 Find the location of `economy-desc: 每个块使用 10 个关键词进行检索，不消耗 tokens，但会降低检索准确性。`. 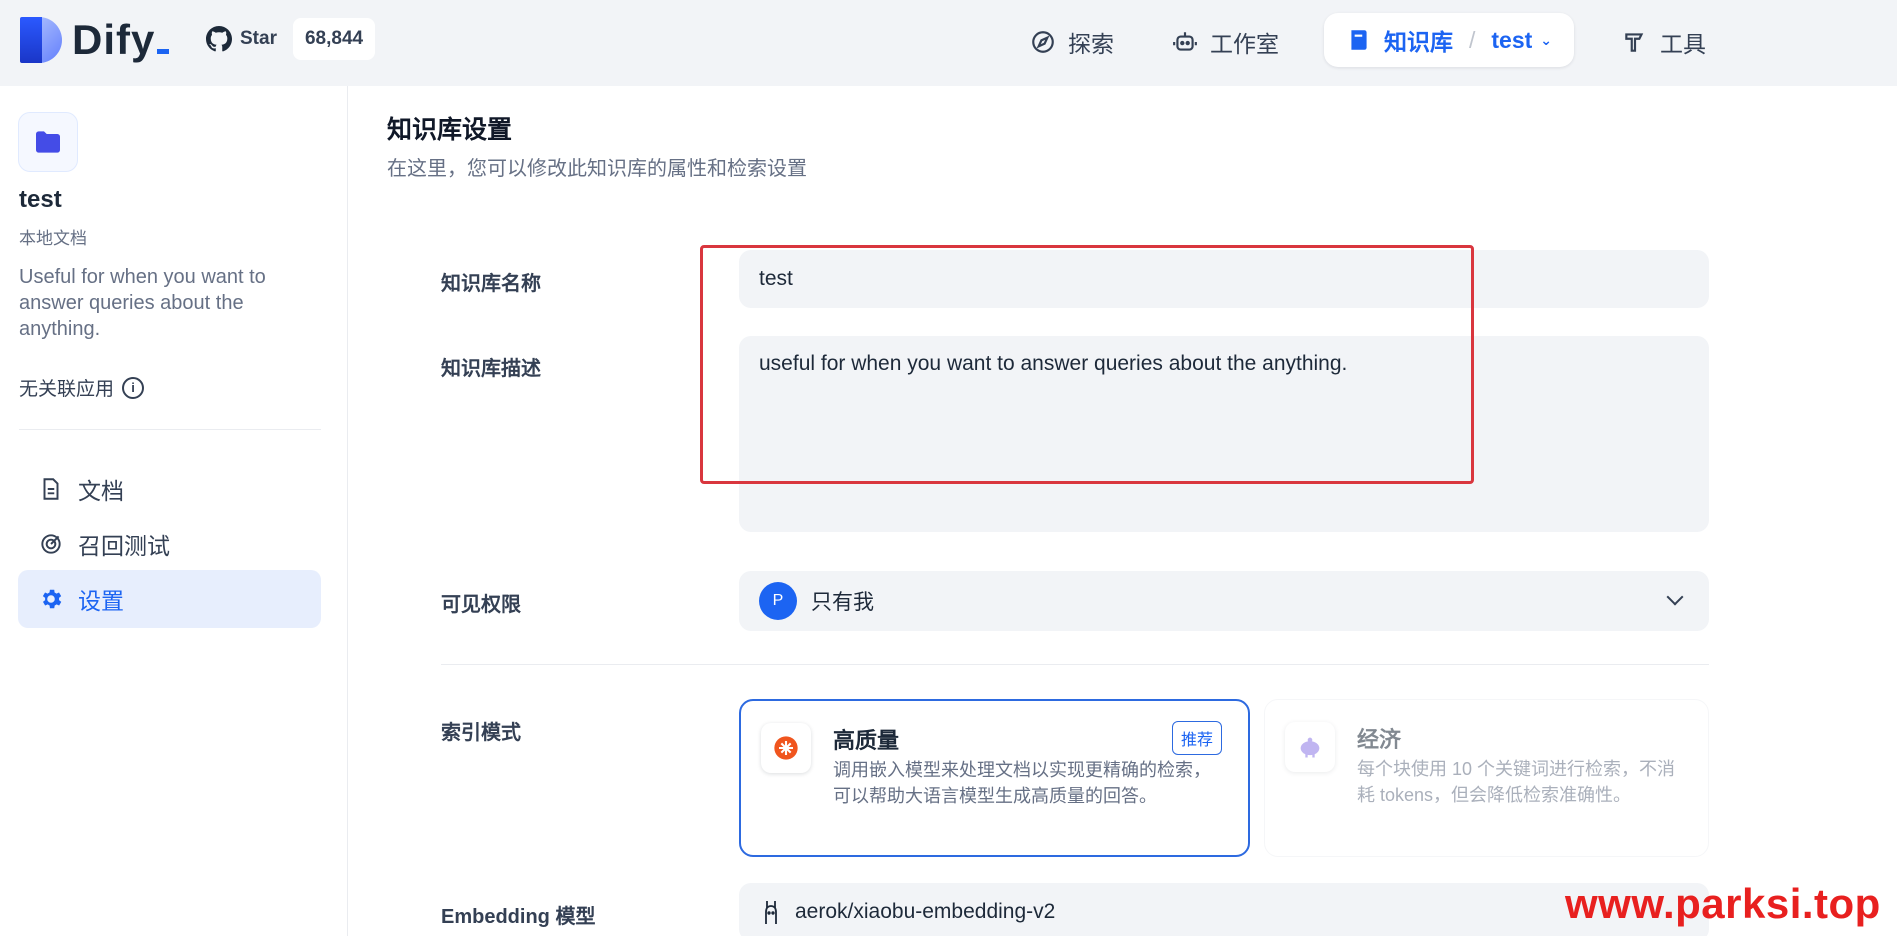

economy-desc: 每个块使用 10 个关键词进行检索，不消耗 tokens，但会降低检索准确性。 is located at coordinates (1516, 782).